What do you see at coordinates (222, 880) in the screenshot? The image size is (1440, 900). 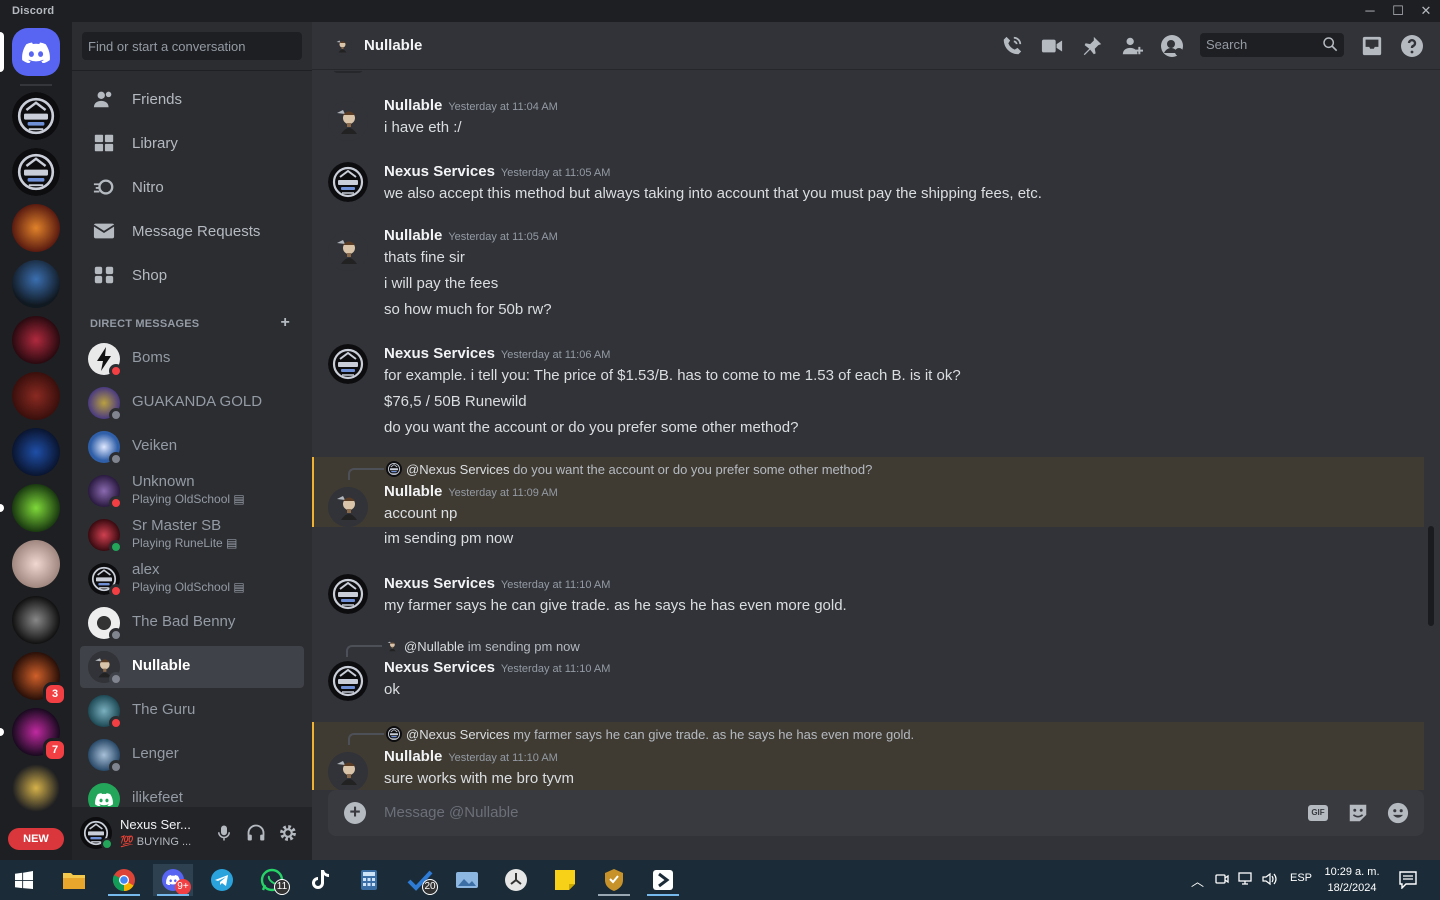 I see `telegram-icon` at bounding box center [222, 880].